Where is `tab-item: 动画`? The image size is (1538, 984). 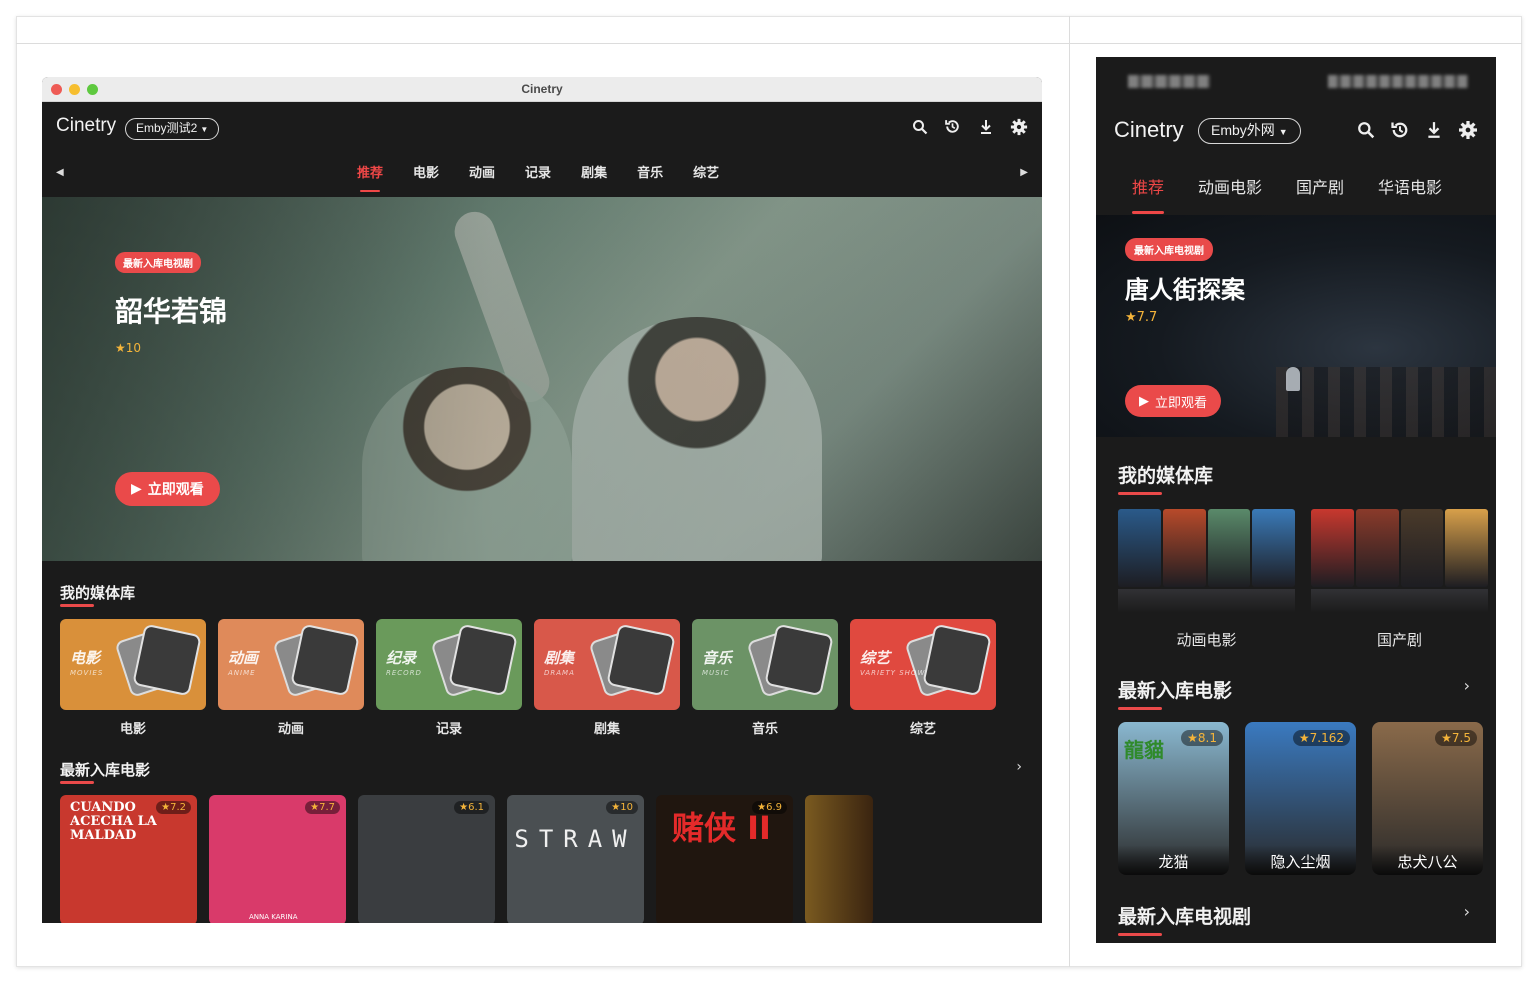 tab-item: 动画 is located at coordinates (482, 174).